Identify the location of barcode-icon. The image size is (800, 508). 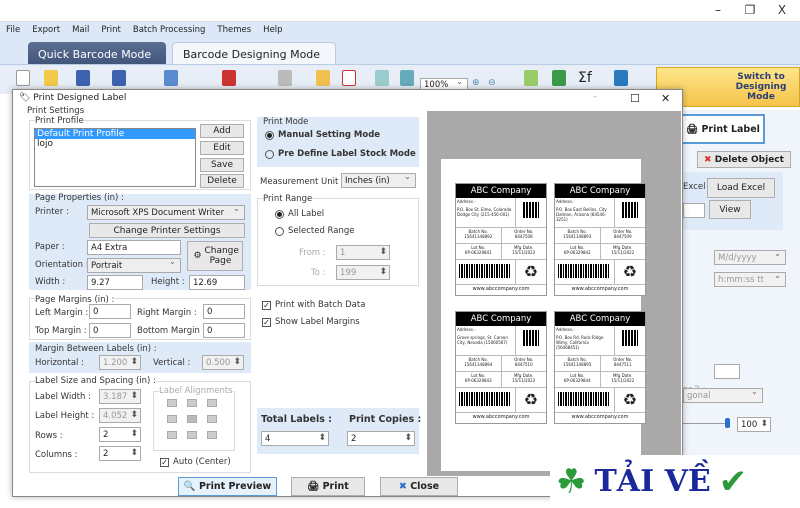
(584, 271).